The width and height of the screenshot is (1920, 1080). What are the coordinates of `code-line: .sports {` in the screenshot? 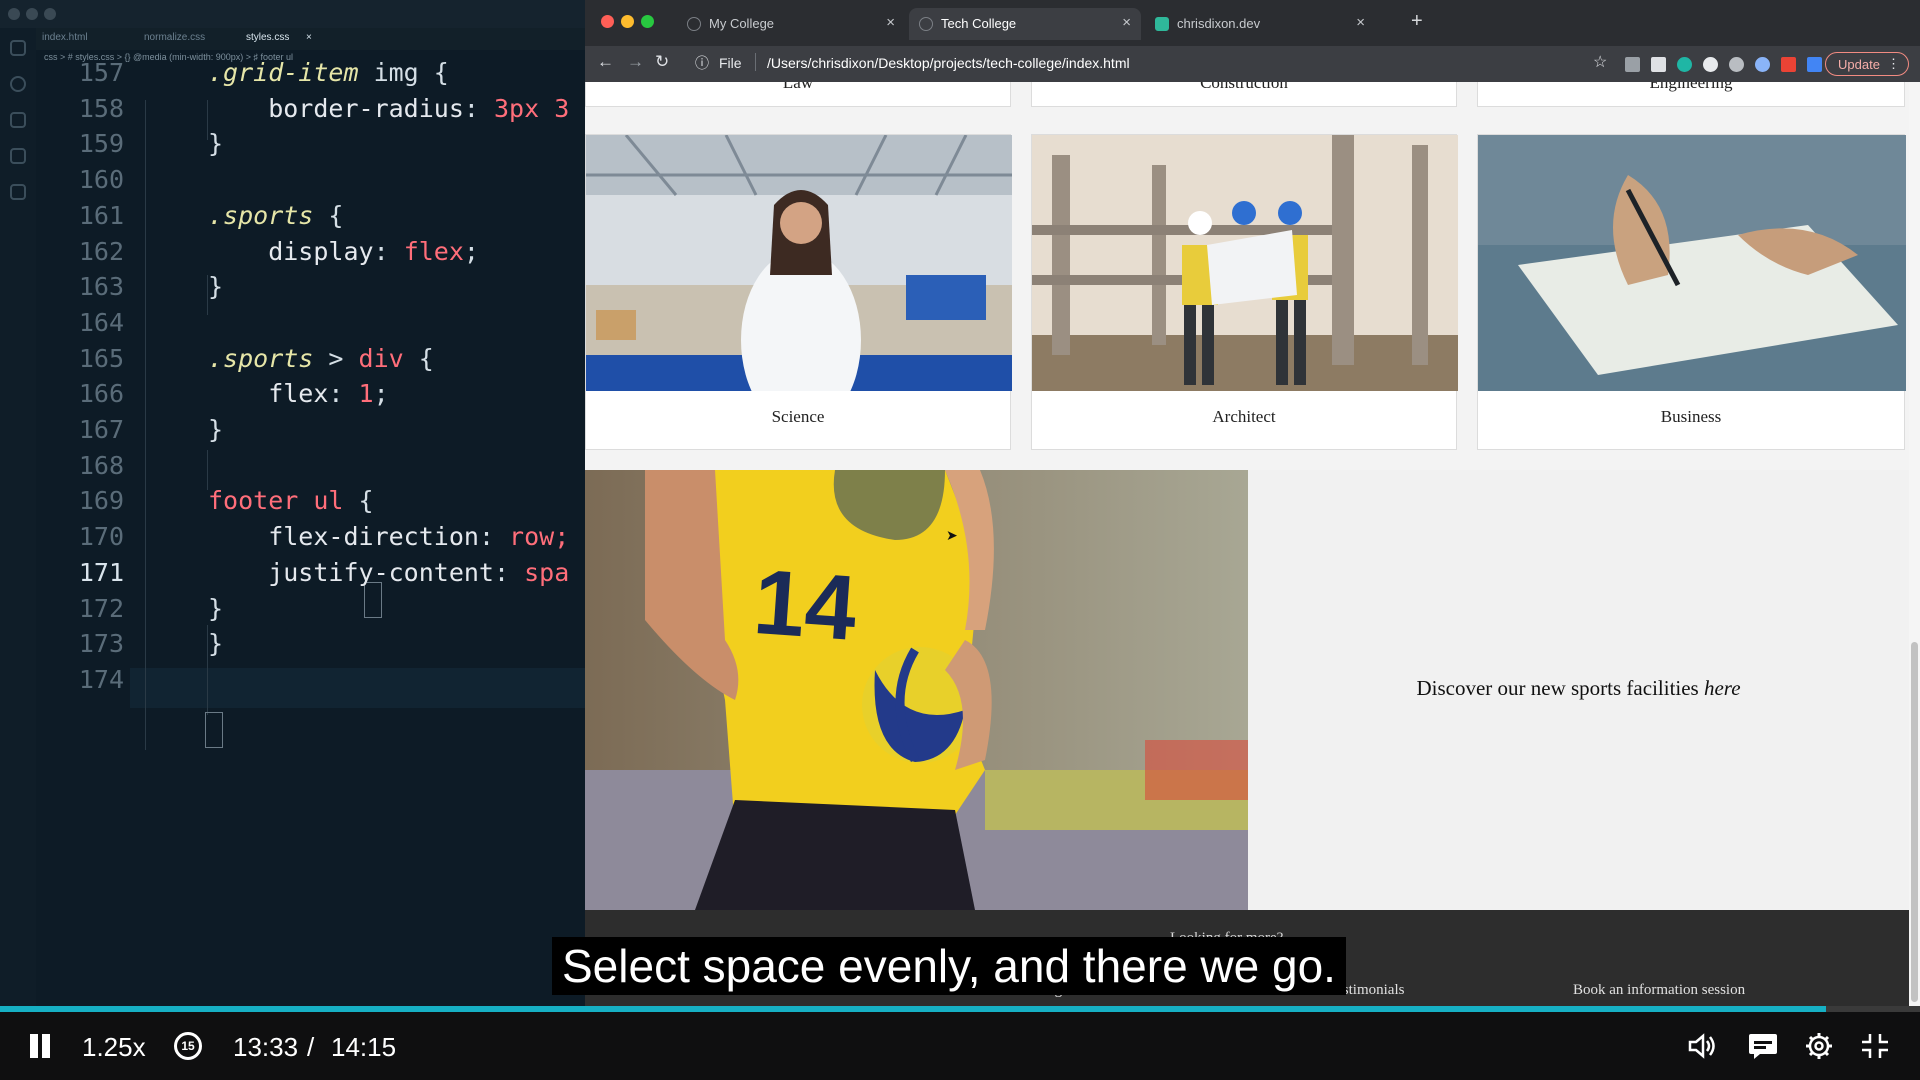 It's located at (275, 215).